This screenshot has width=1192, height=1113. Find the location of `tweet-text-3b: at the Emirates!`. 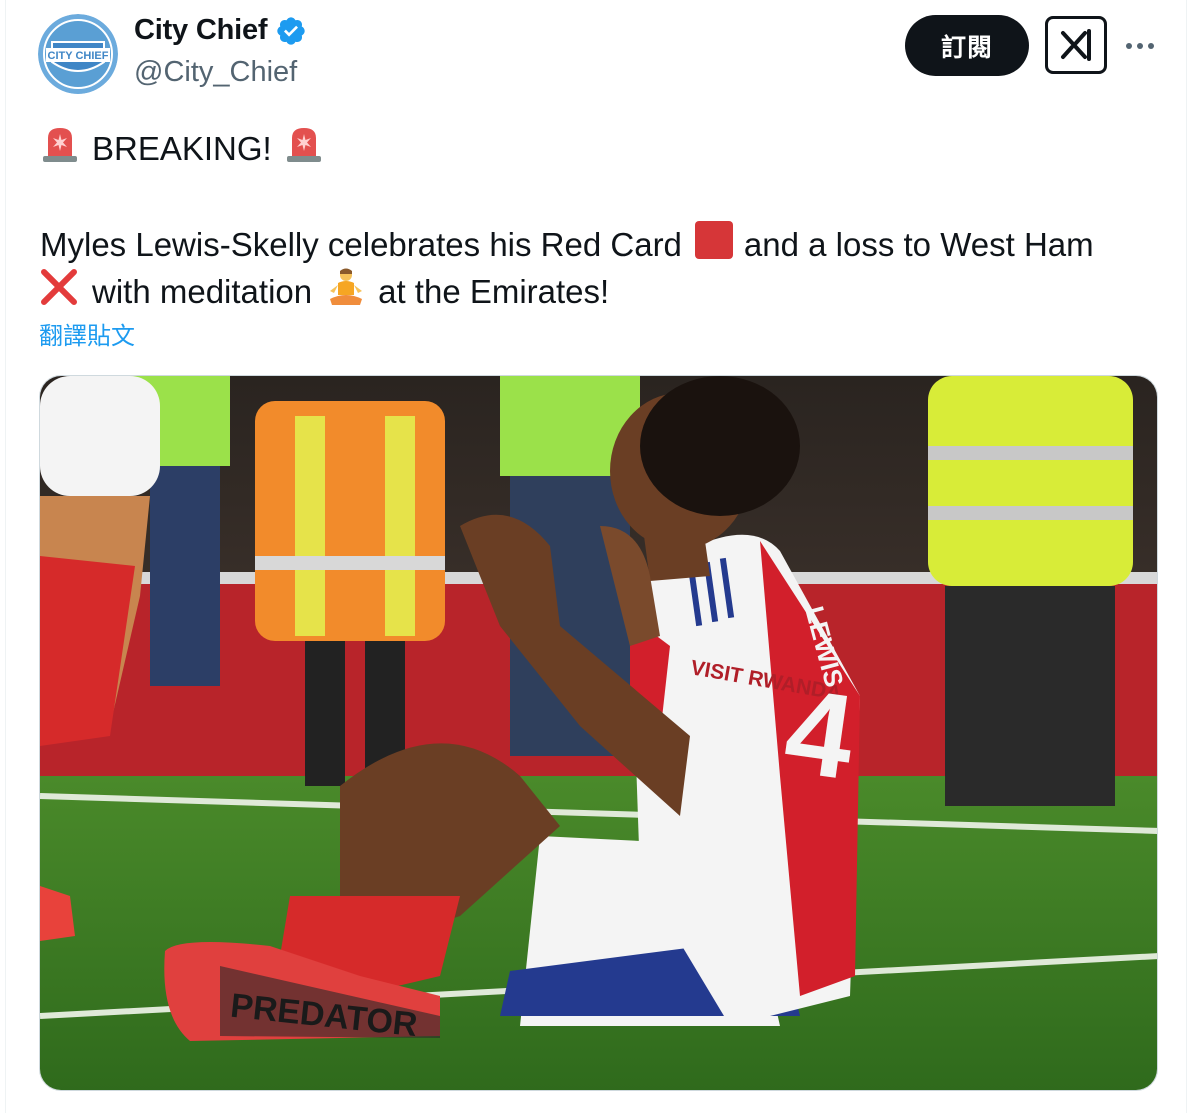

tweet-text-3b: at the Emirates! is located at coordinates (494, 291).